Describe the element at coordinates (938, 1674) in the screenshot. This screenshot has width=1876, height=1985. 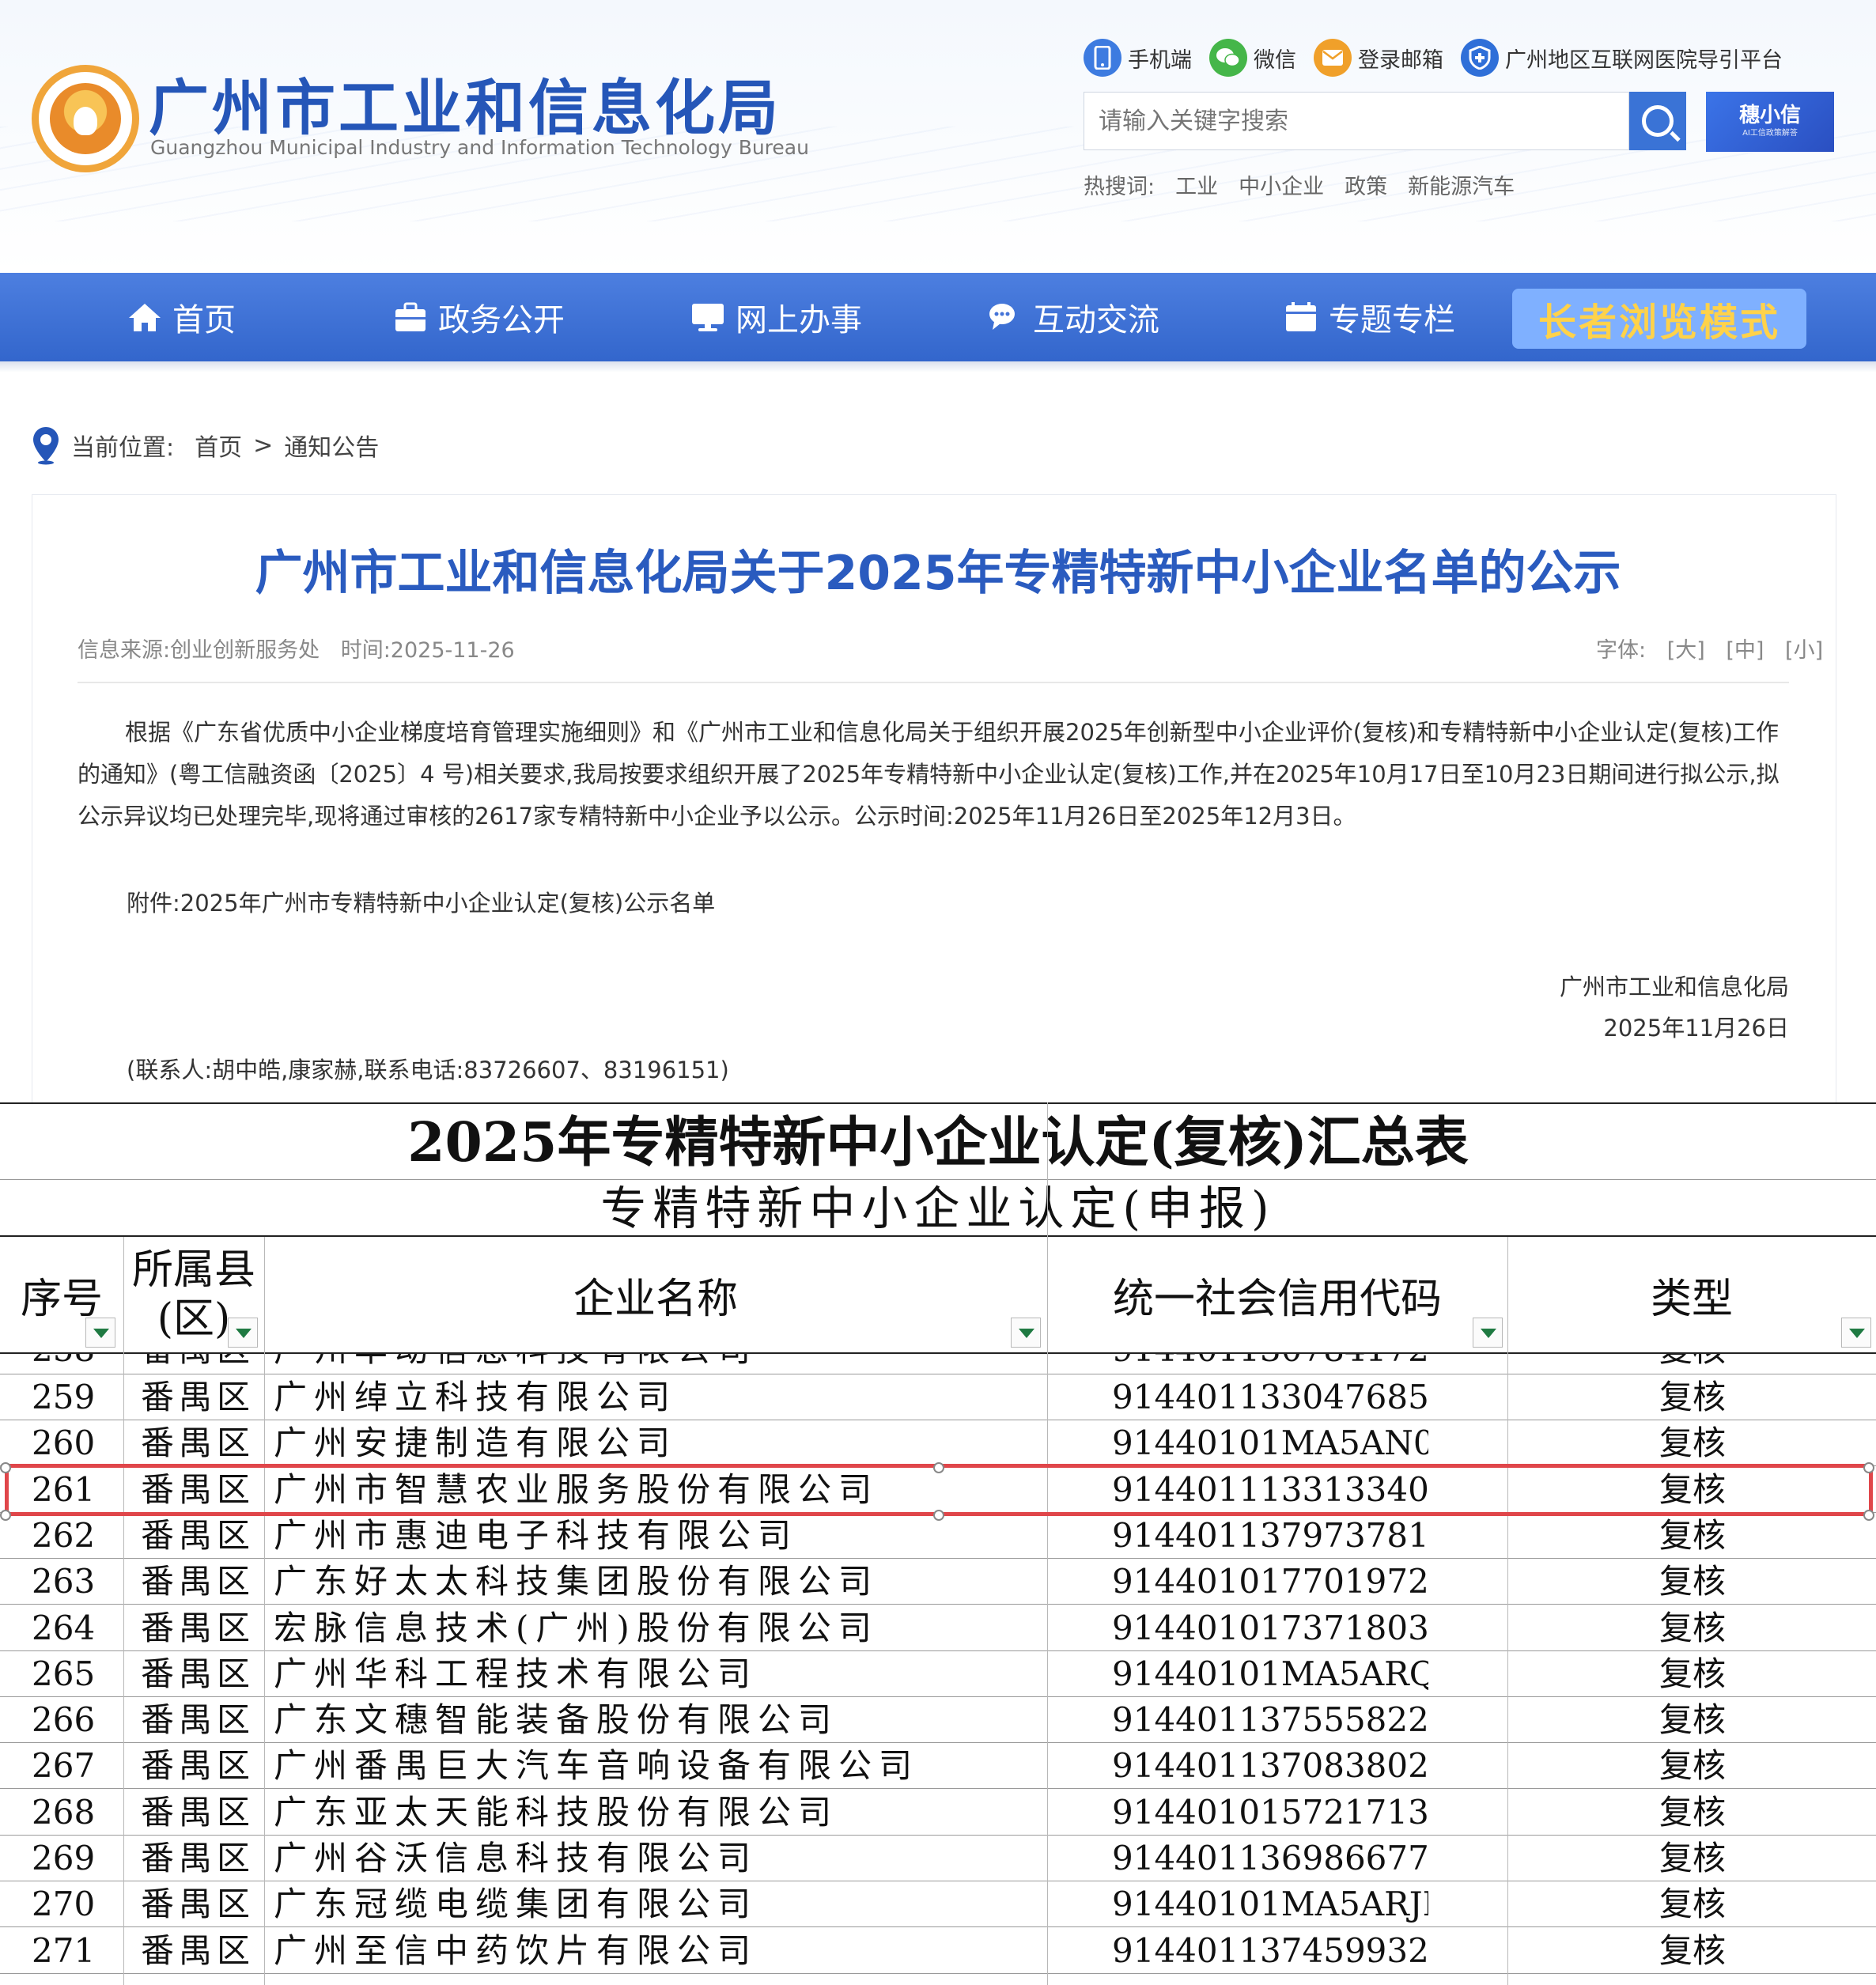
I see `table-row: 265 番禺区广州华科工程技术有限公司 91440101MA5ARQTN6A 复核` at that location.